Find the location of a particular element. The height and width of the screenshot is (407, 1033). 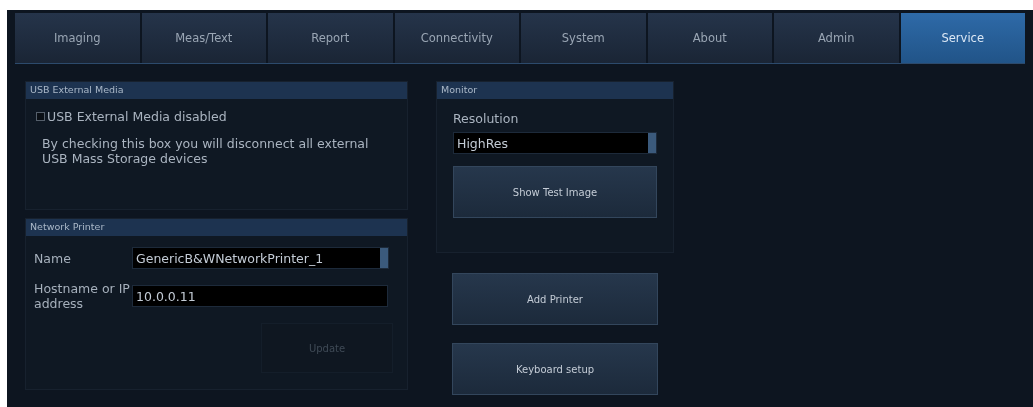

resolution-label: Resolution is located at coordinates (486, 118).